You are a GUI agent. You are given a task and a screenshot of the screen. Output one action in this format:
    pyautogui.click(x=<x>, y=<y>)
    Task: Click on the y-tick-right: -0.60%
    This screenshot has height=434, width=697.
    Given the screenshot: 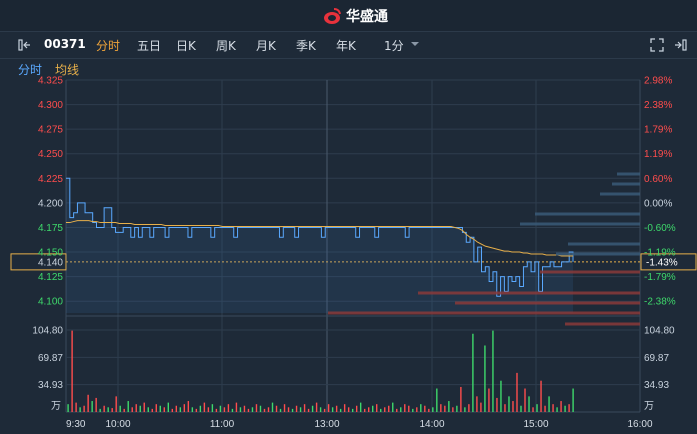 What is the action you would take?
    pyautogui.click(x=660, y=228)
    